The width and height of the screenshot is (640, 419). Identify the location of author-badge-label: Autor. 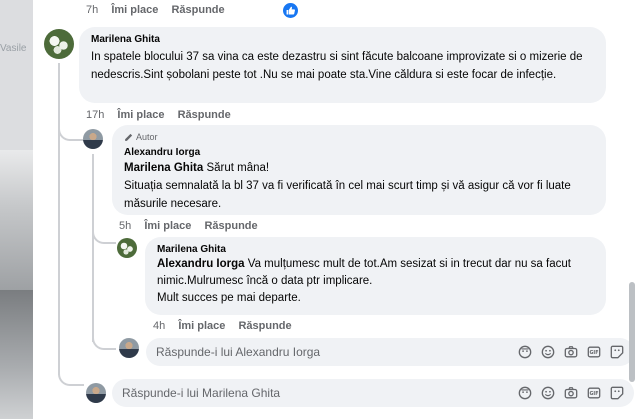
(147, 137).